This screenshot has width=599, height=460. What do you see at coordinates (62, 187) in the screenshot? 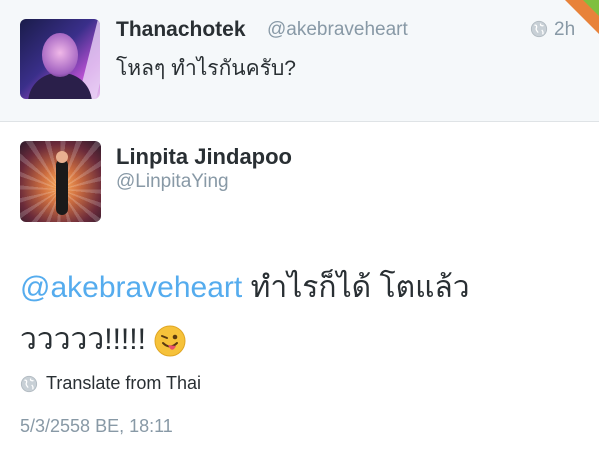
I see `avatar-figure` at bounding box center [62, 187].